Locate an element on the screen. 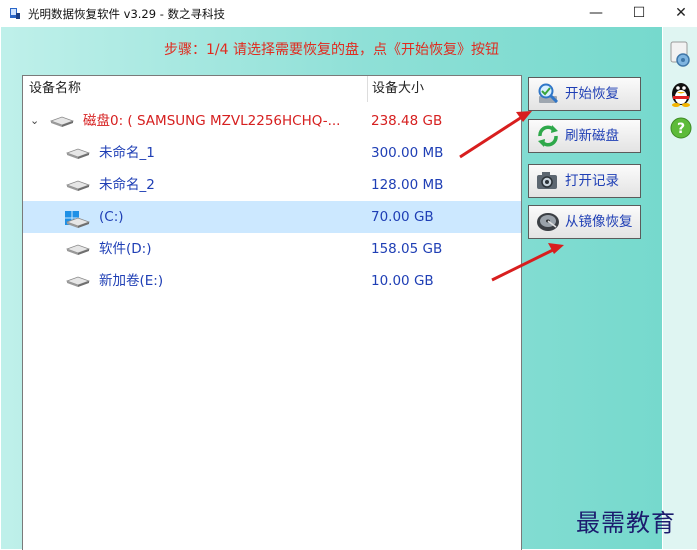 This screenshot has height=550, width=697. help-icon: ? is located at coordinates (681, 128).